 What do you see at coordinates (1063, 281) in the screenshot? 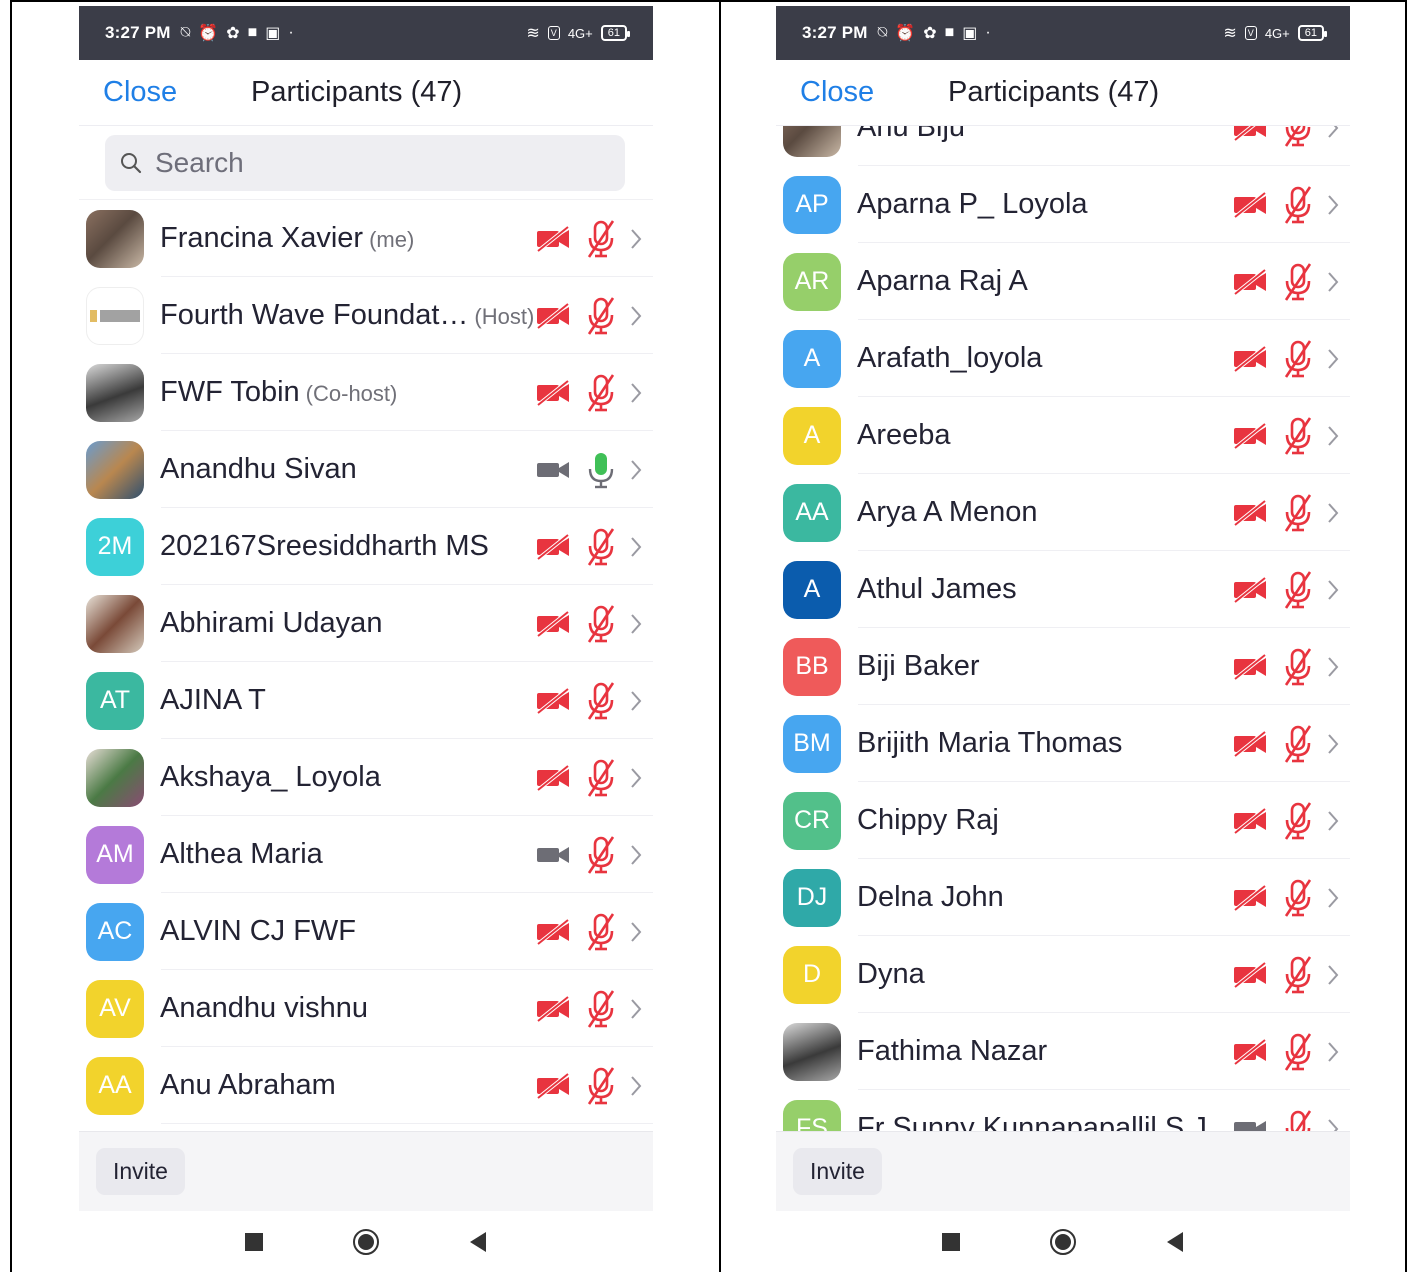
I see `participant-row: AR Aparna Raj A` at bounding box center [1063, 281].